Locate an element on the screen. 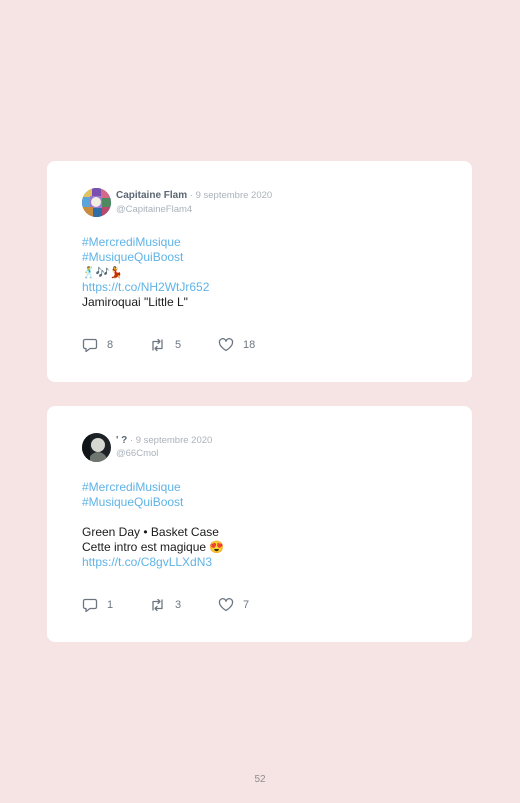 This screenshot has width=520, height=803. tweet-header: Capitaine Flam · 9 septembre 2020 is located at coordinates (194, 195).